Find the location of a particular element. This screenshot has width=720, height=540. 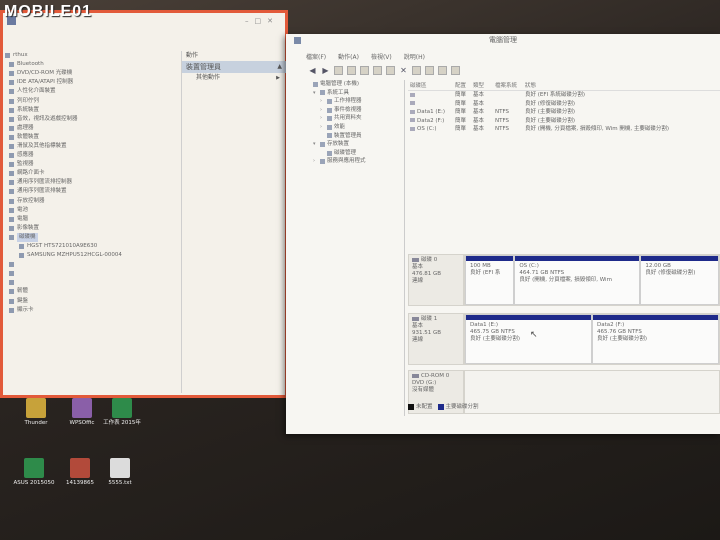

desktop-icon: Thunder is located at coordinates (36, 412).